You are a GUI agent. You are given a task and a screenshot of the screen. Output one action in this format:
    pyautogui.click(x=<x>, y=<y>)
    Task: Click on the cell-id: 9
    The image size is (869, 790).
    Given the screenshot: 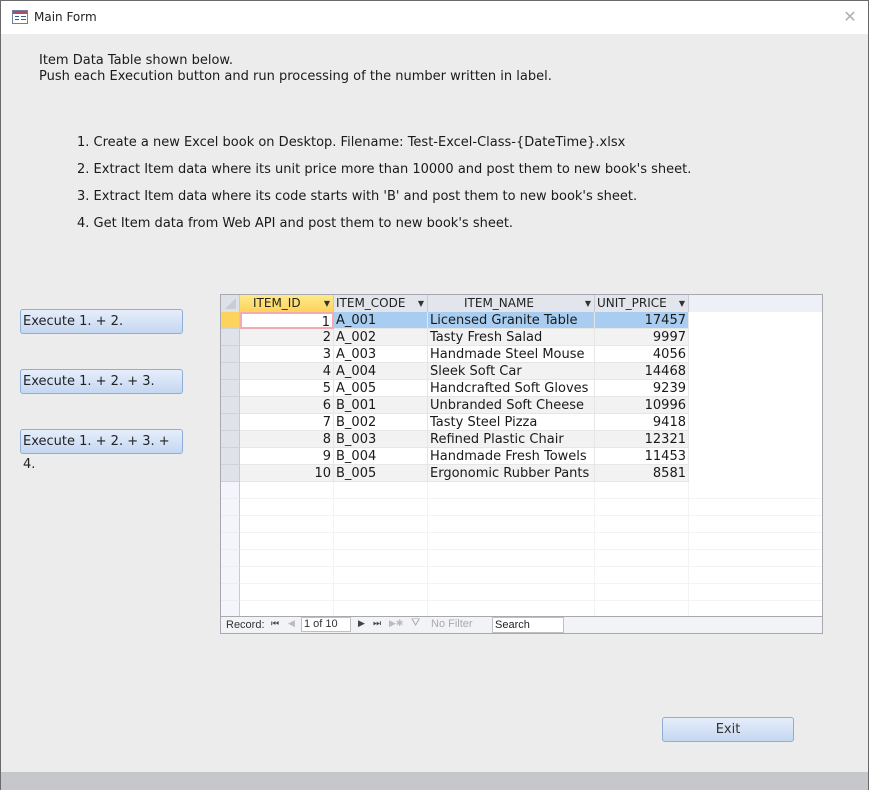 What is the action you would take?
    pyautogui.click(x=287, y=456)
    